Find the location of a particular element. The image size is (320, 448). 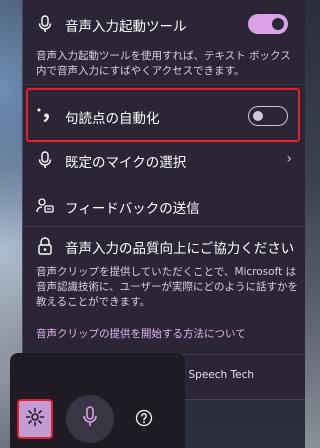

default-mic-label: 既定のマイクの選択 is located at coordinates (126, 163).